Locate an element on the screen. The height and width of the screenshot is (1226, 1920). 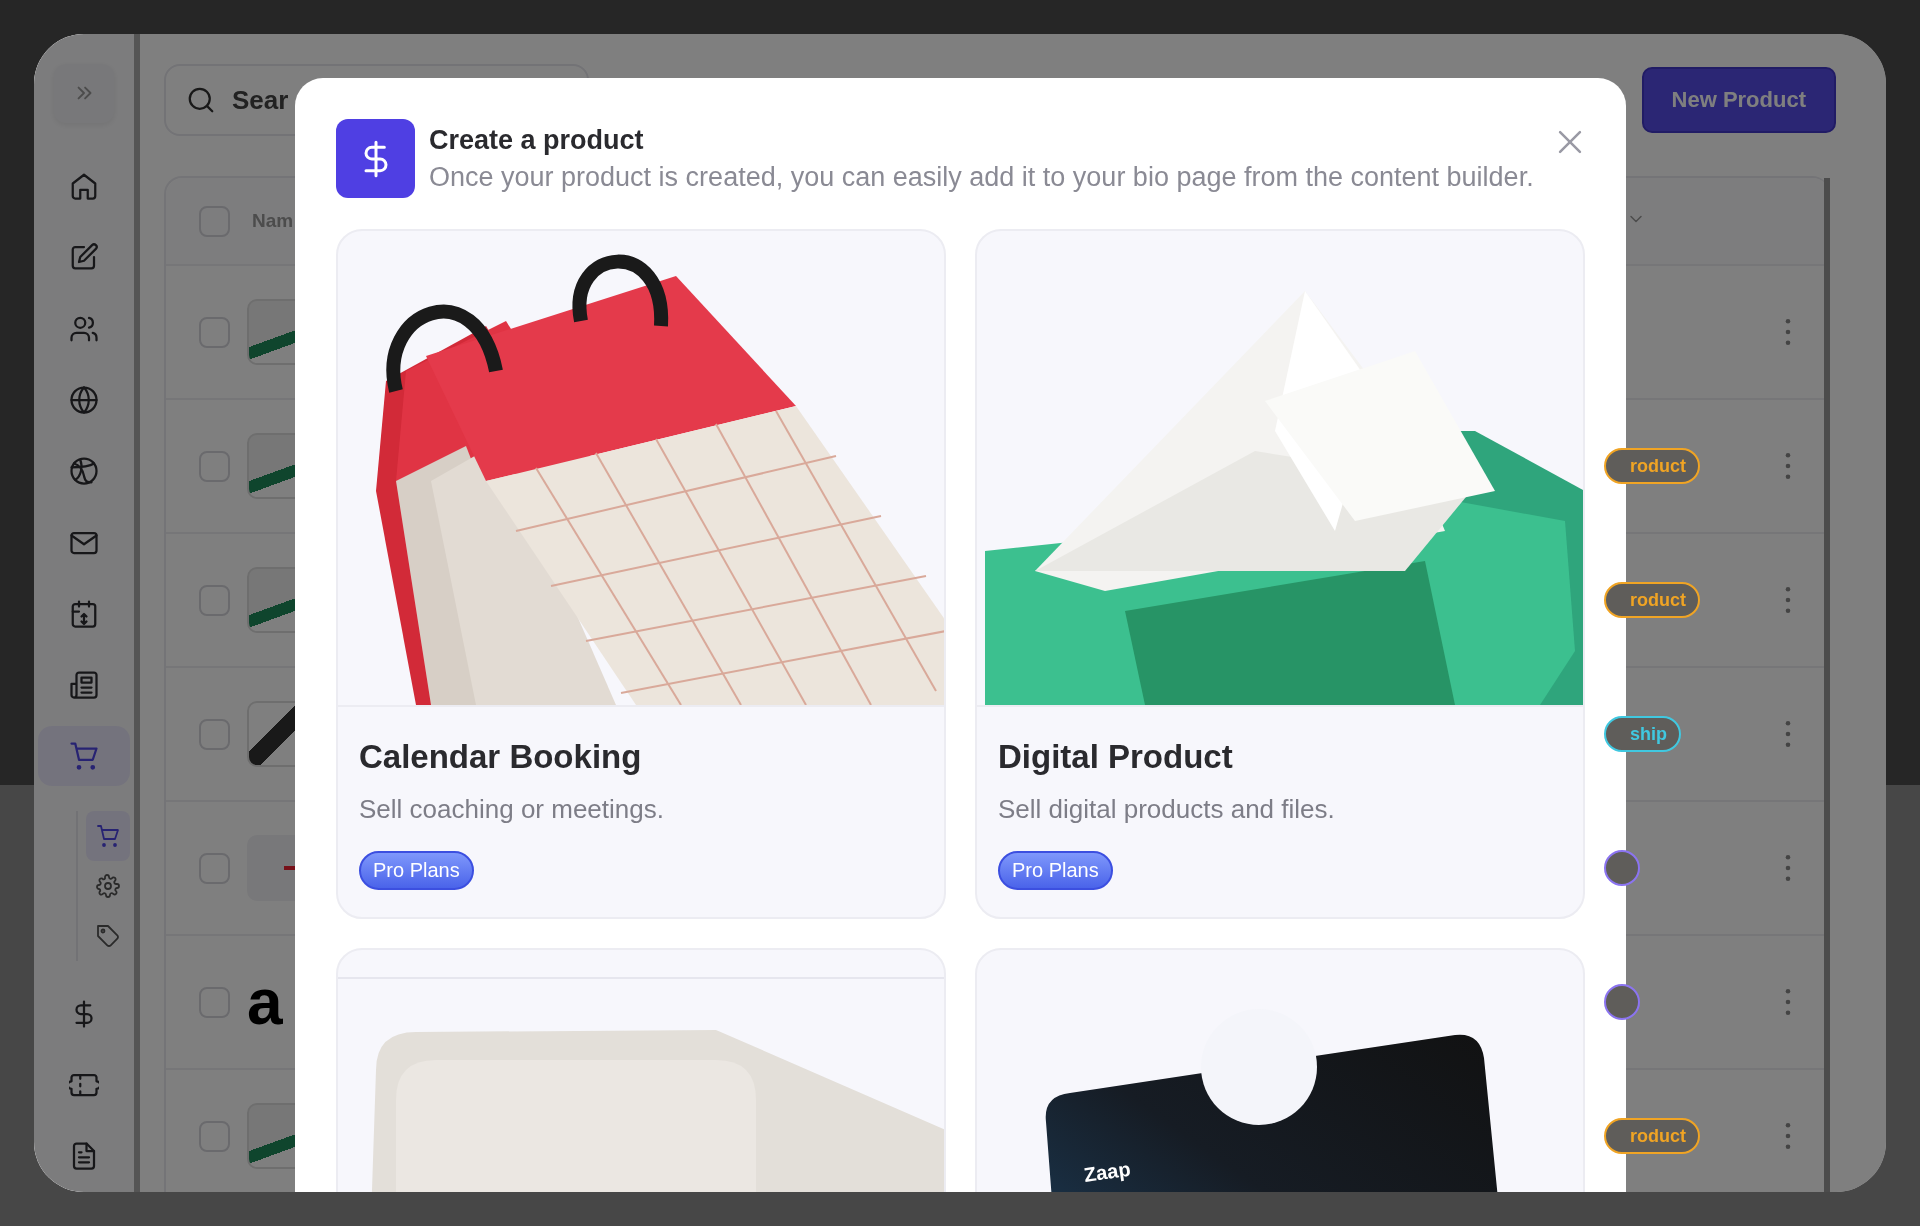
card-logo-text: Zaap is located at coordinates (1107, 1171).